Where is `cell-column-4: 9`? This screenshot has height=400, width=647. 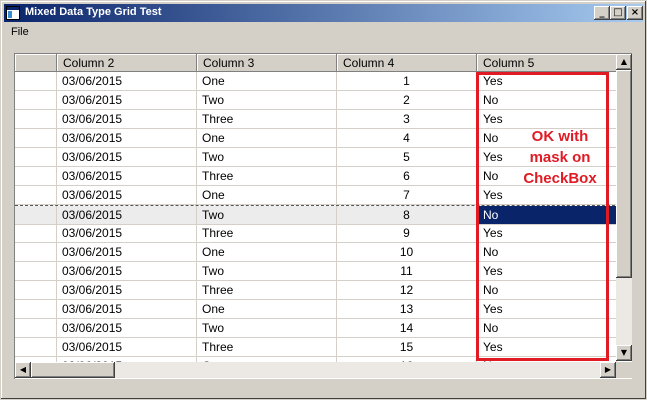
cell-column-4: 9 is located at coordinates (407, 233).